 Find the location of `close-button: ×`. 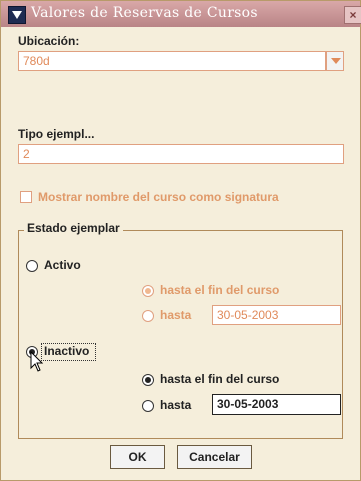

close-button: × is located at coordinates (352, 15).